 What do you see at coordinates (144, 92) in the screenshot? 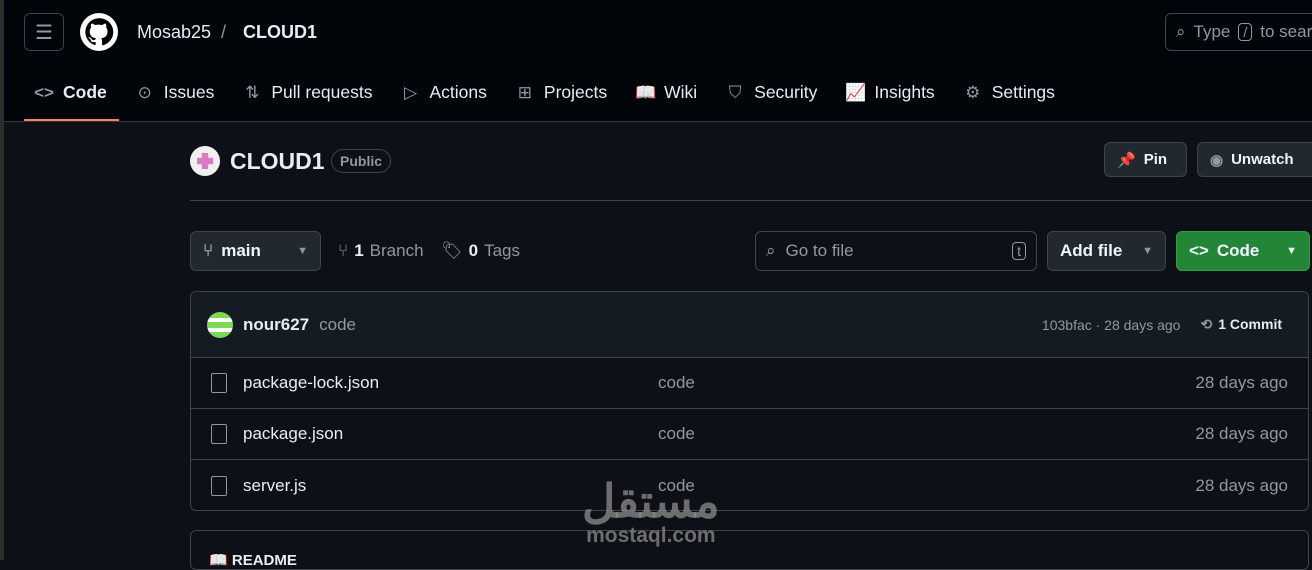
I see `issues-icon: ⊙` at bounding box center [144, 92].